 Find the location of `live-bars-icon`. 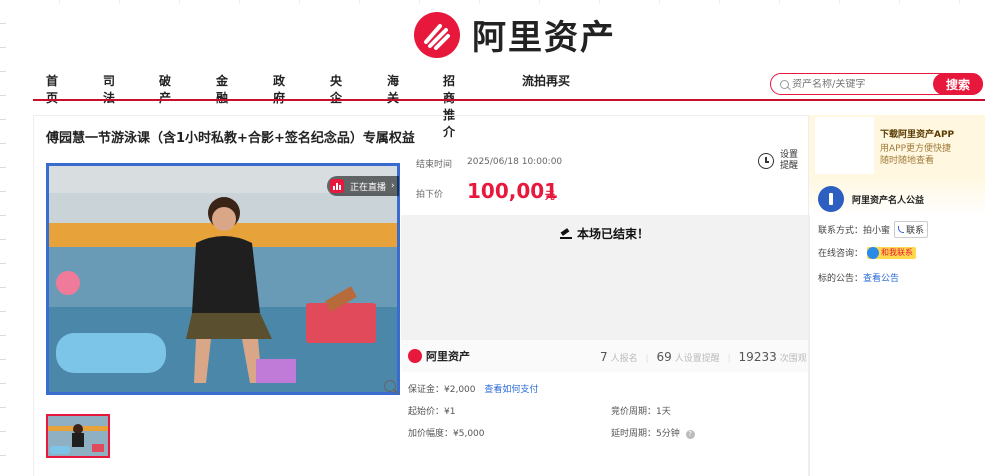

live-bars-icon is located at coordinates (337, 186).